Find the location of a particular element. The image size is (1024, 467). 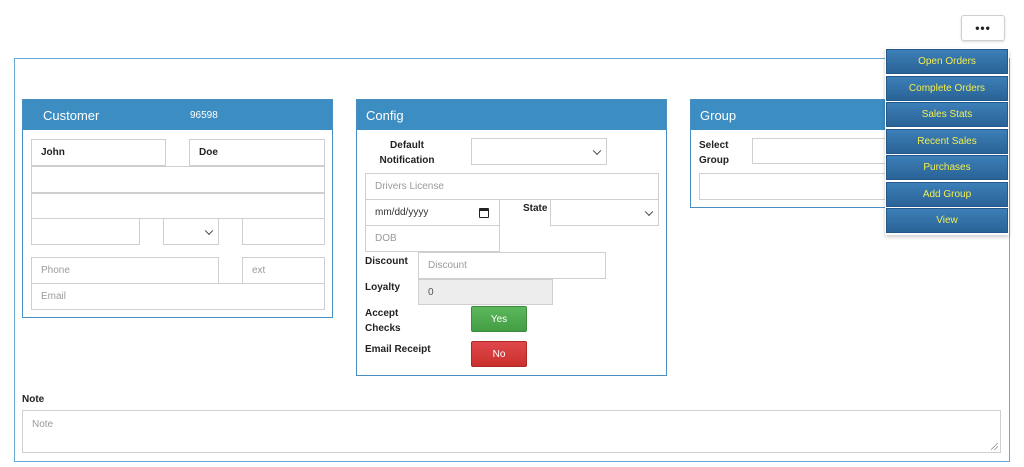

address-line1-field is located at coordinates (178, 179).